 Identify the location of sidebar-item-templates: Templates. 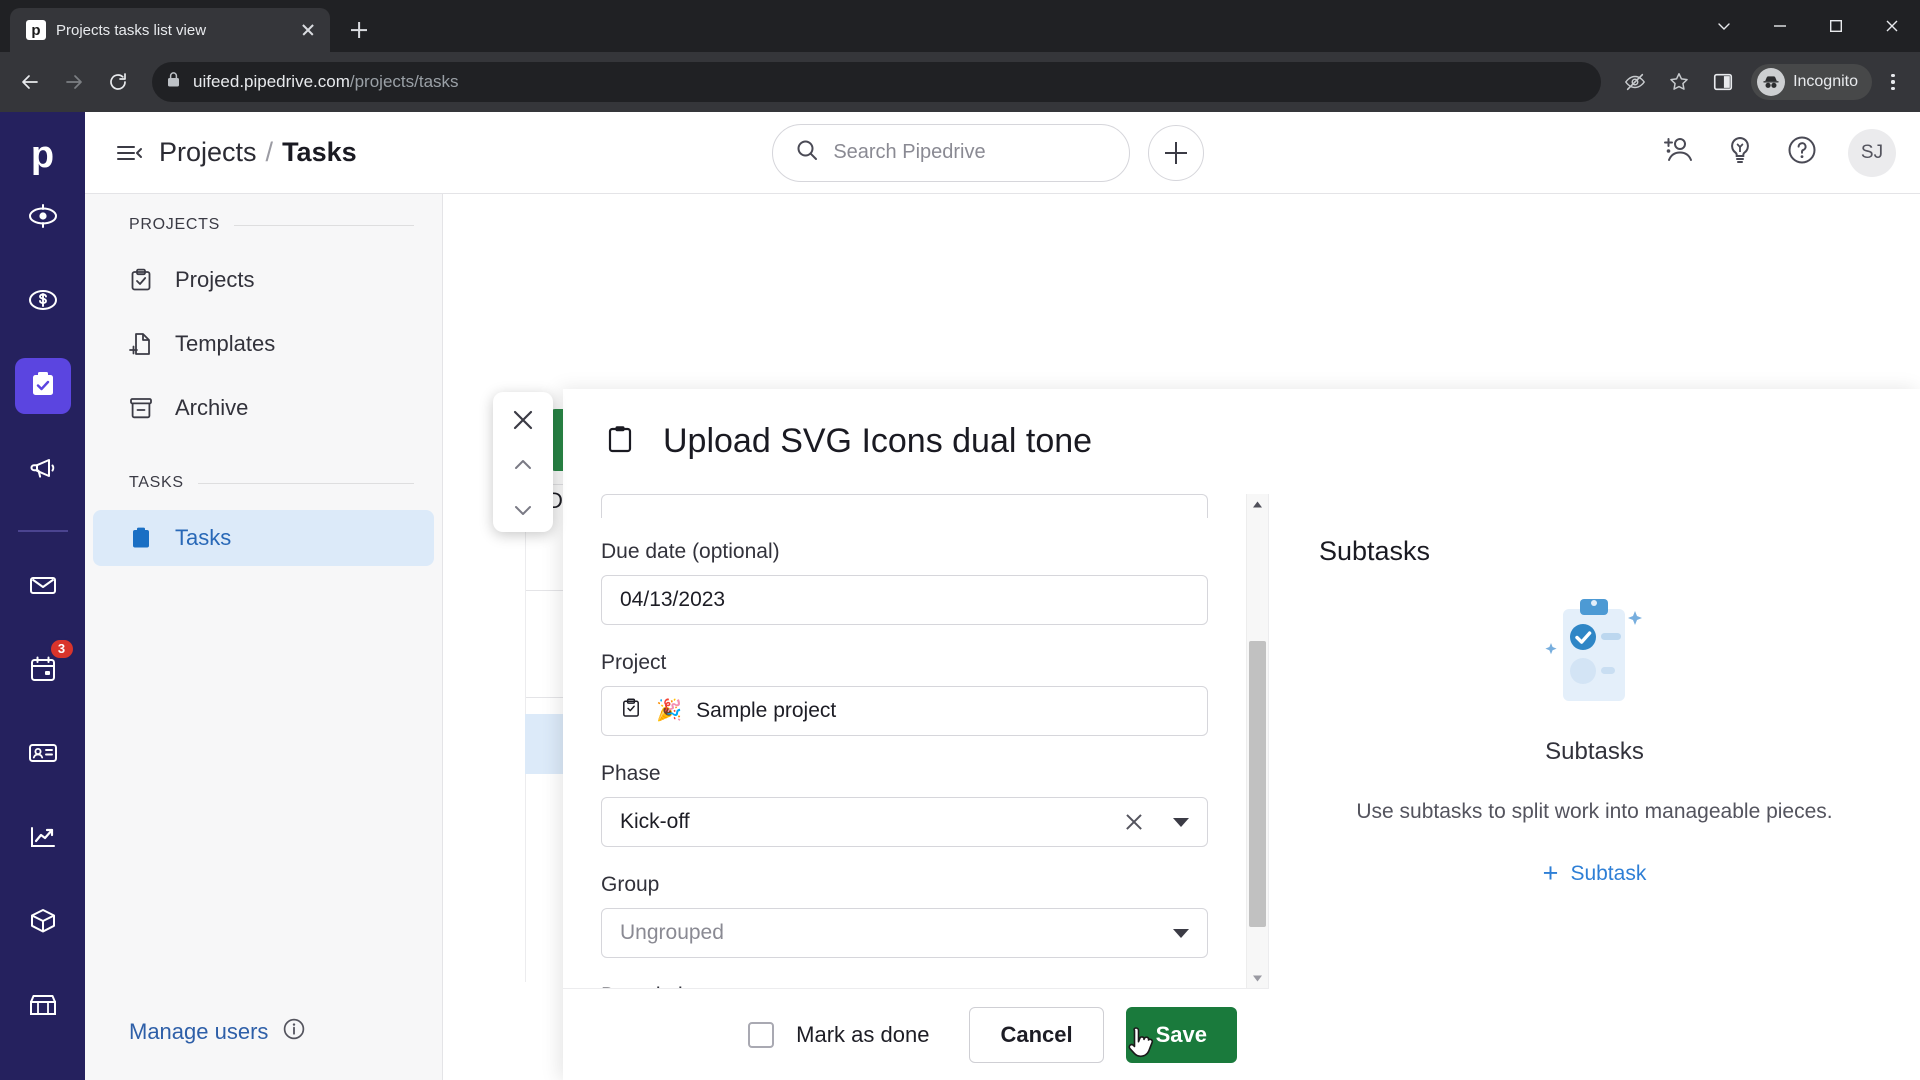
(263, 344).